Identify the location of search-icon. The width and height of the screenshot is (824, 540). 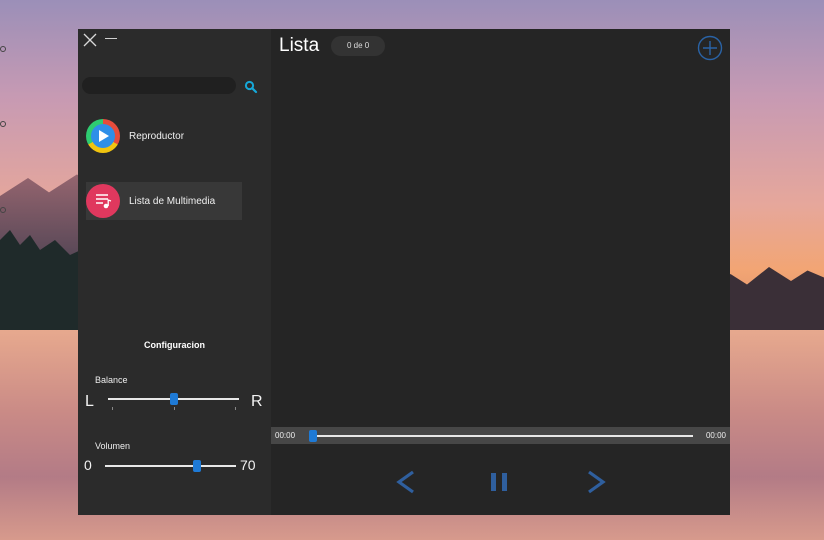
(251, 87).